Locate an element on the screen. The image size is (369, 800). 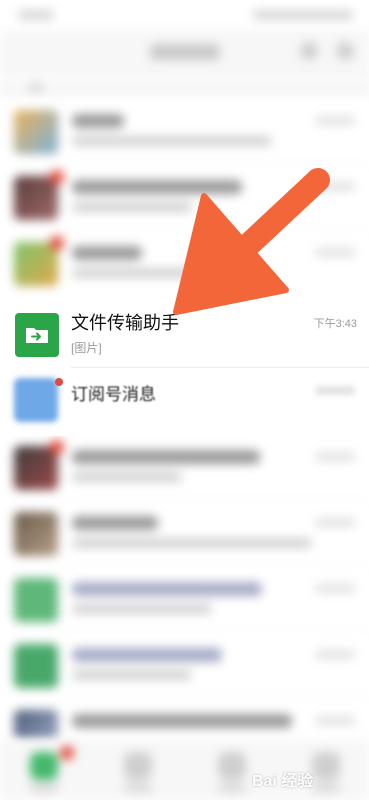
header-title is located at coordinates (185, 52).